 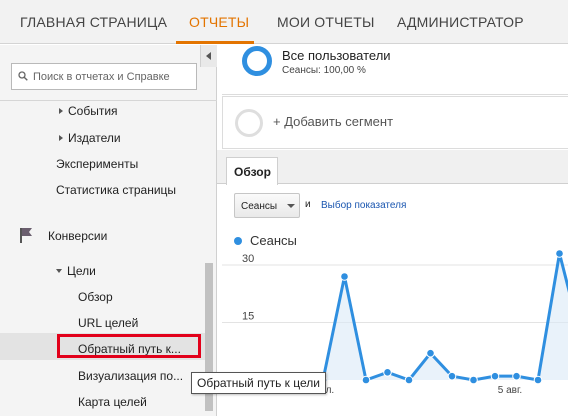 I want to click on segment-title: Все пользователи, so click(x=336, y=55).